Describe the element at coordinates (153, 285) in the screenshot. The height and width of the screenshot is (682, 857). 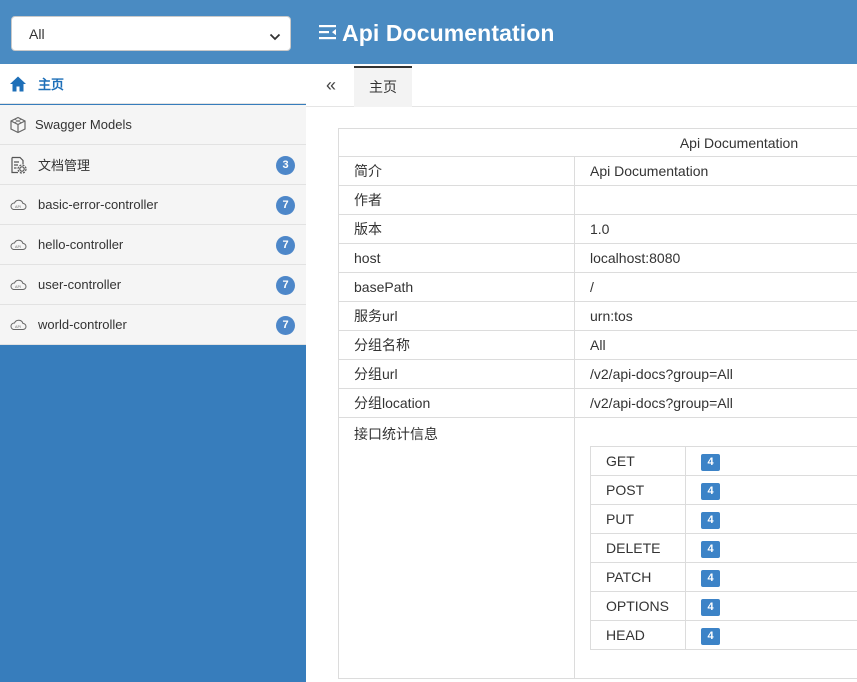
I see `sidebar-item-user-controller: API user-controller 7` at that location.